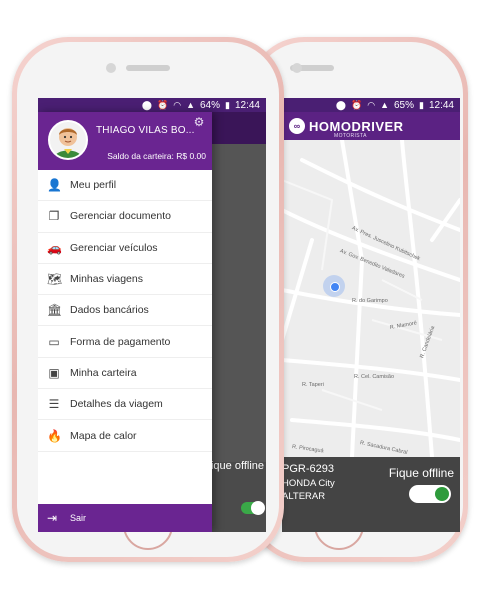 This screenshot has height=600, width=480. I want to click on wallet-icon: ▣, so click(54, 372).